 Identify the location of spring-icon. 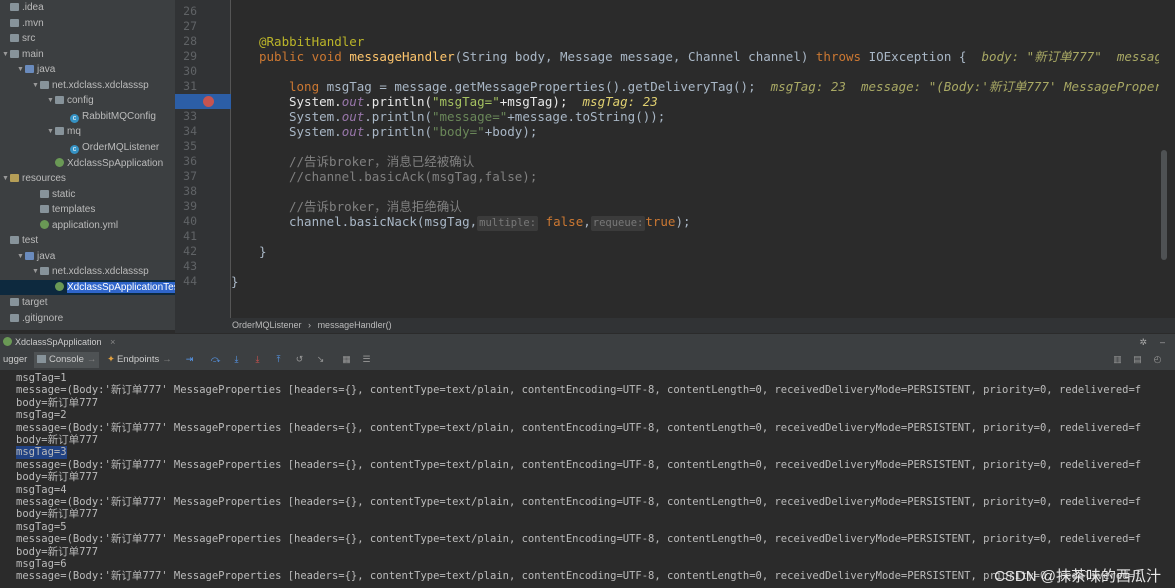
(44, 224).